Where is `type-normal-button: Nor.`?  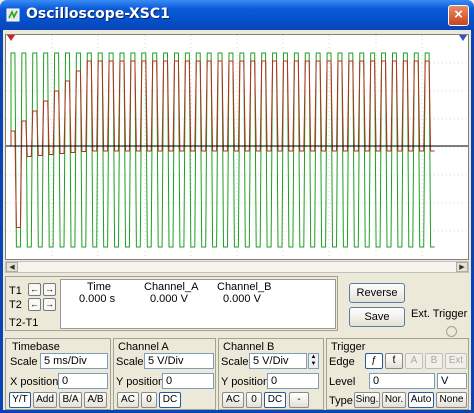
type-normal-button: Nor. is located at coordinates (394, 400).